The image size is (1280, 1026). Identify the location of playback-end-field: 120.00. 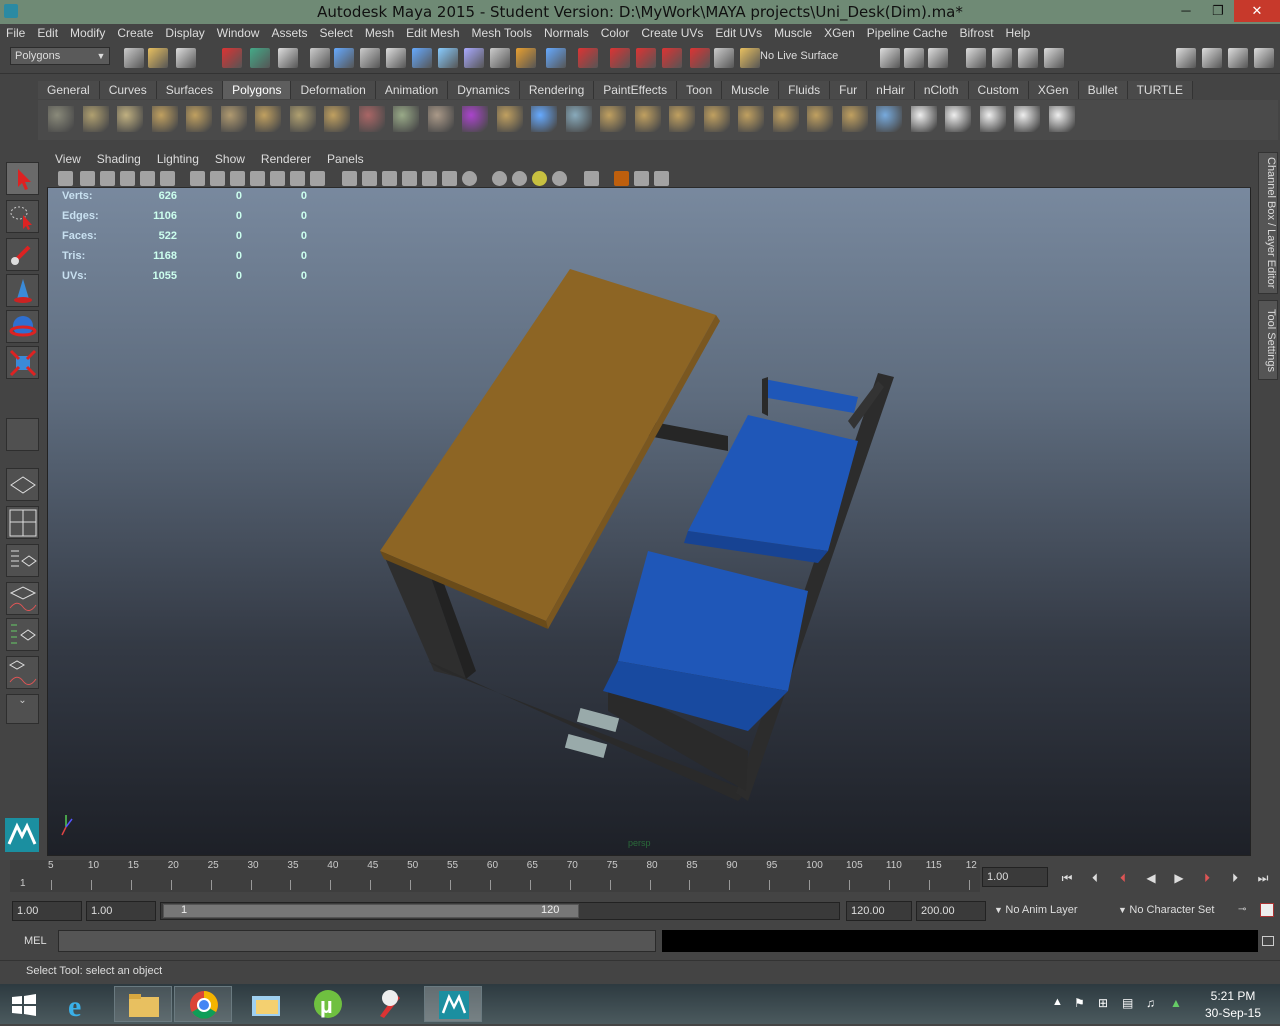
(879, 911).